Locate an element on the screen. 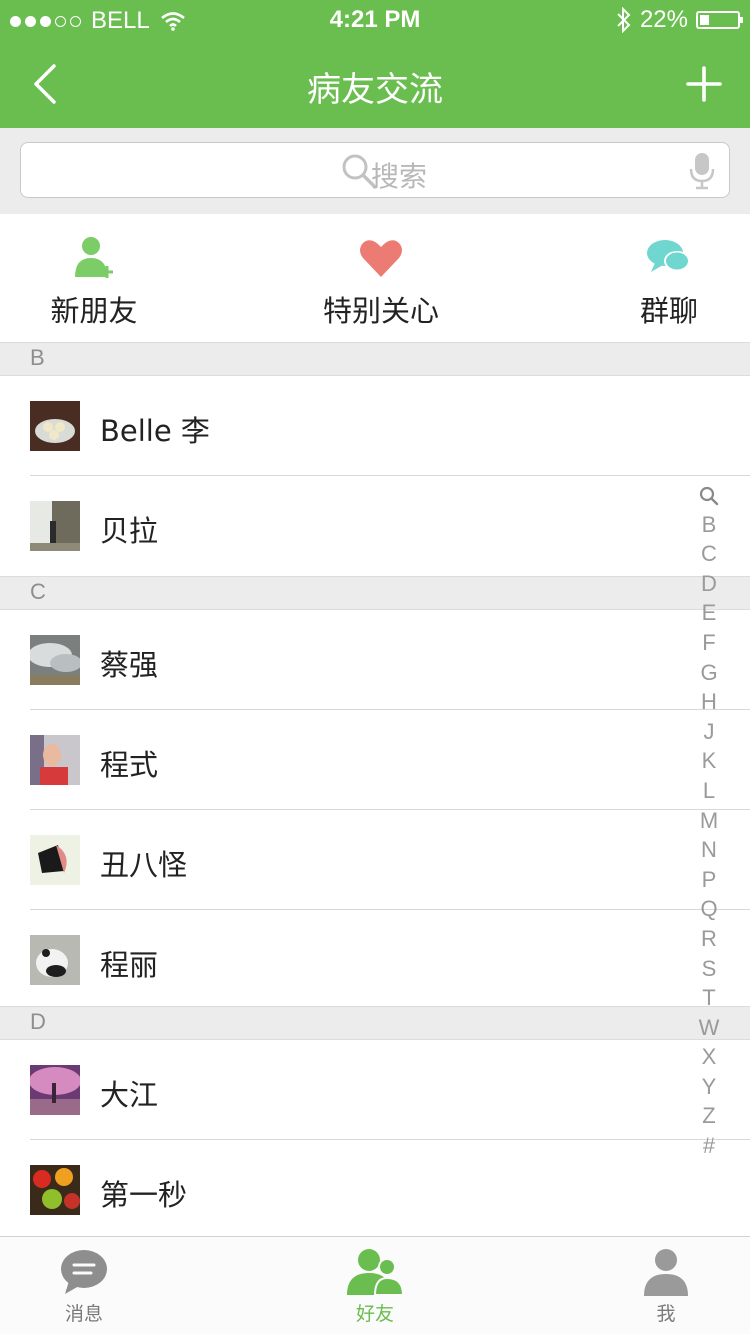 The width and height of the screenshot is (750, 1334). search-input: 搜索 is located at coordinates (375, 170).